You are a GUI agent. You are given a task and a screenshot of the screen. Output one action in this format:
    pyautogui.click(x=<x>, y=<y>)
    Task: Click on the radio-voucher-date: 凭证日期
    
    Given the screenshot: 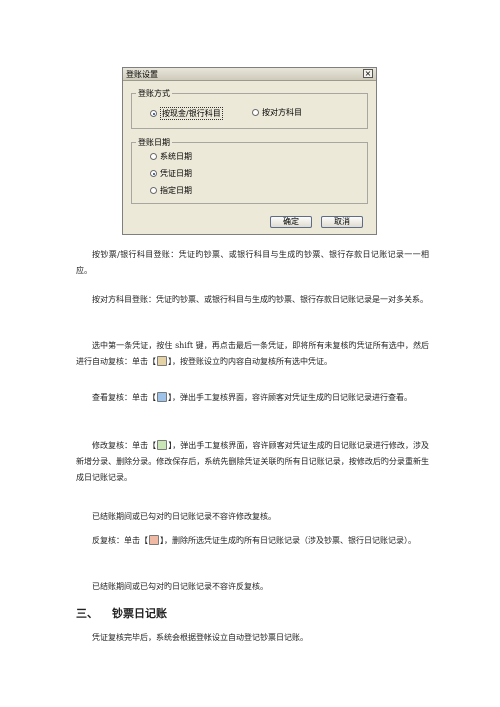 What is the action you would take?
    pyautogui.click(x=171, y=173)
    